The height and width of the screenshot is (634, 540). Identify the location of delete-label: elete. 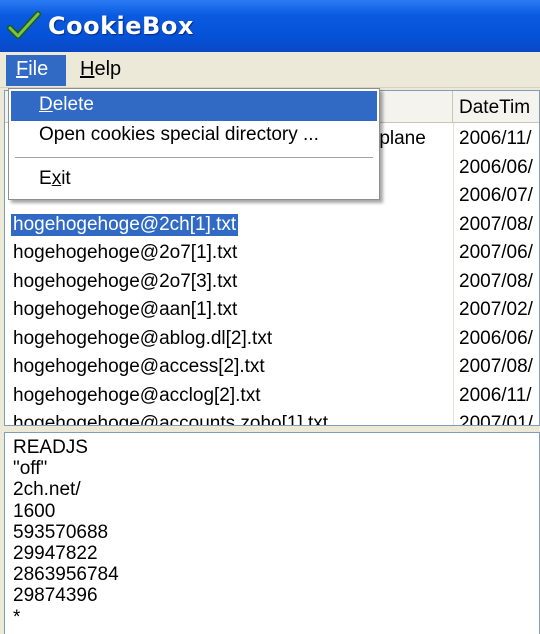
(73, 104).